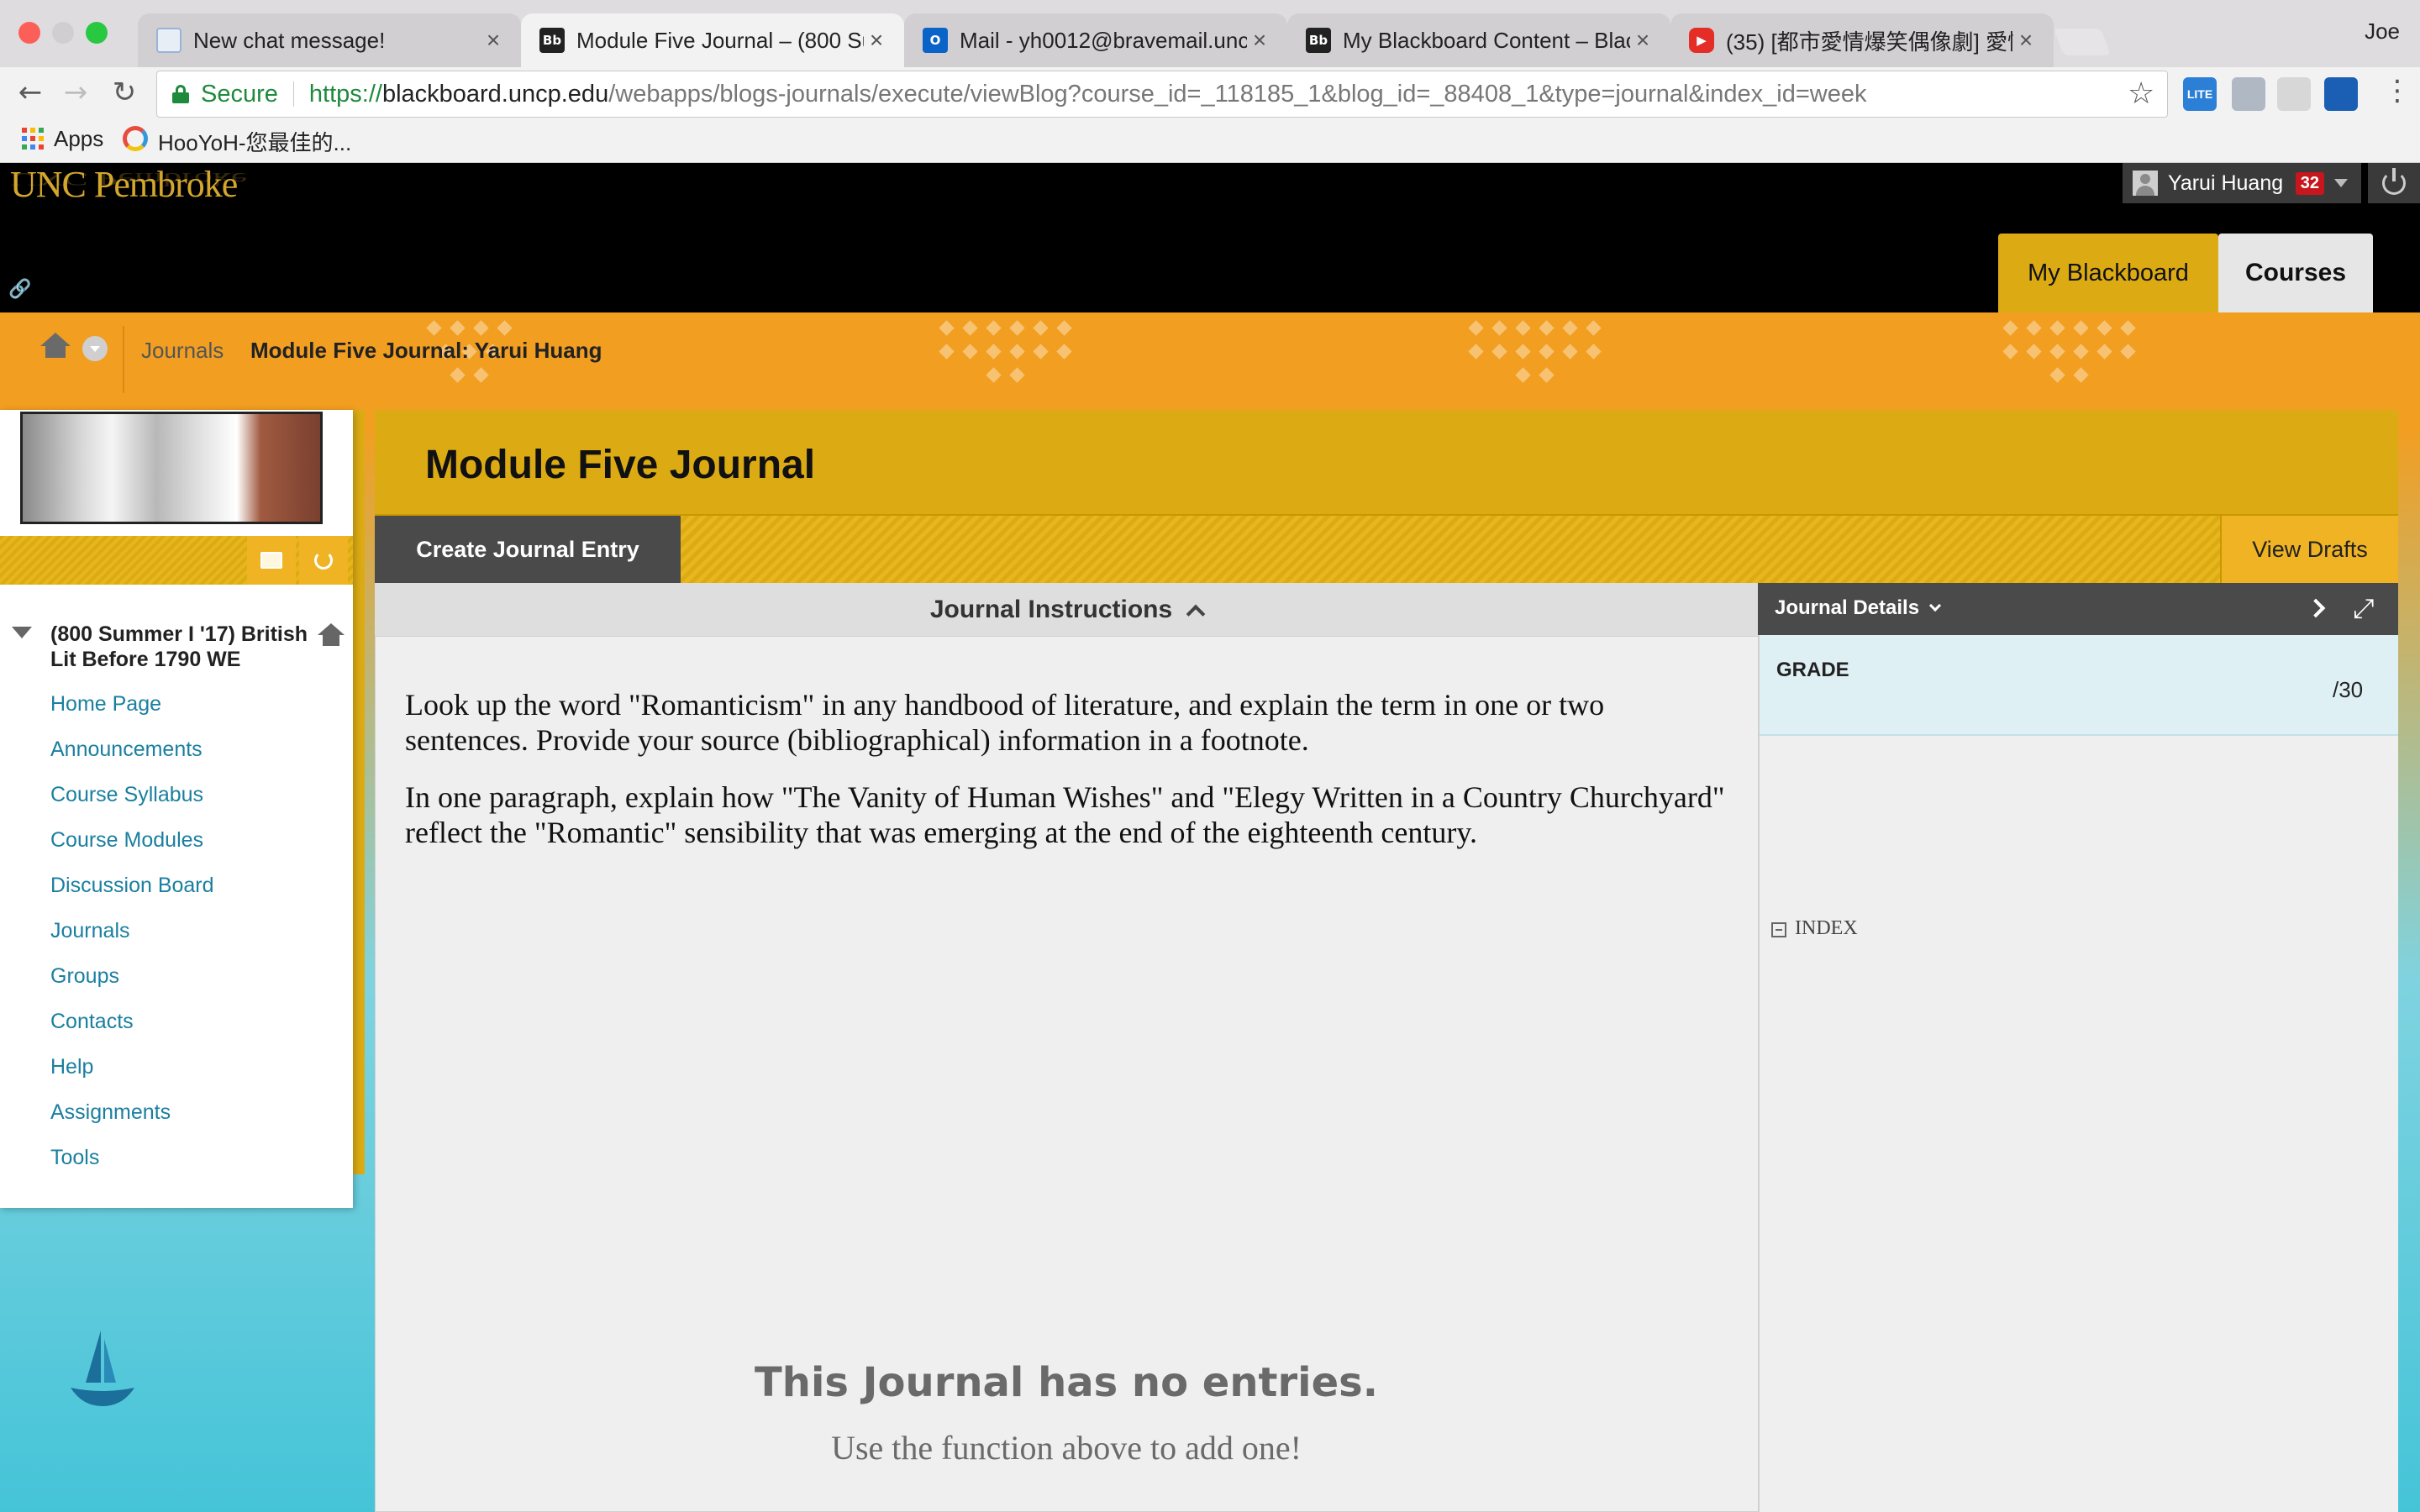 This screenshot has height=1512, width=2420. I want to click on notification-badge: 32, so click(2309, 183).